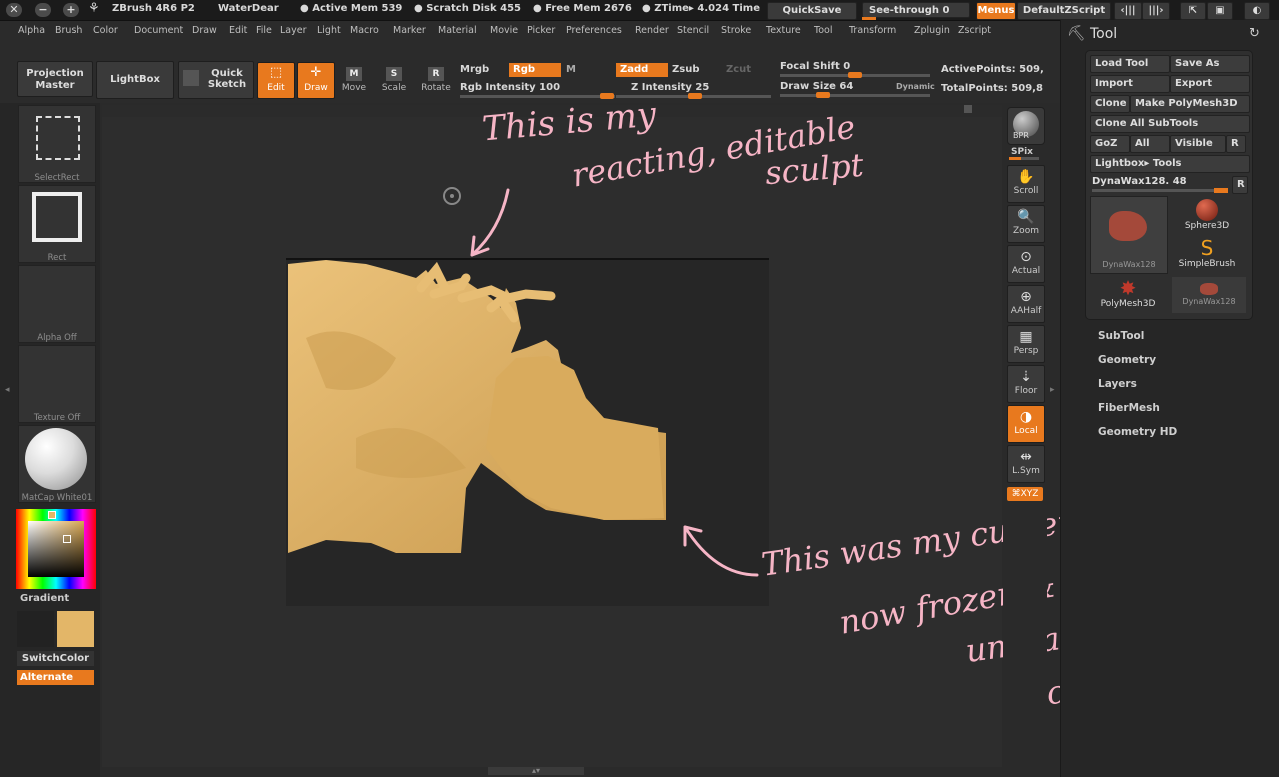 The image size is (1279, 777). Describe the element at coordinates (436, 80) in the screenshot. I see `rotate-button: R Rotate` at that location.